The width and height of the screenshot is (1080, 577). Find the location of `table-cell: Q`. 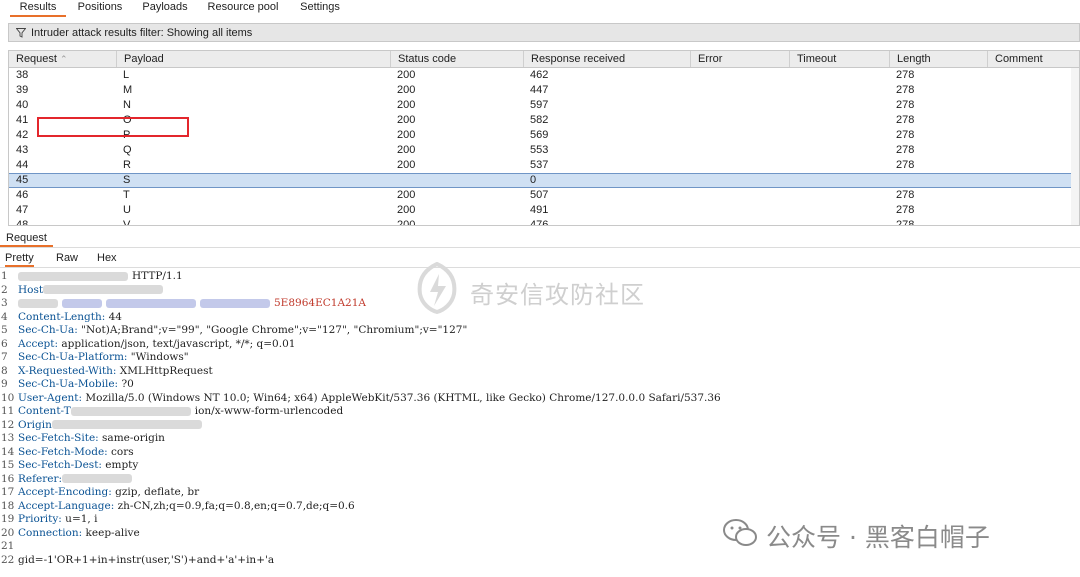

table-cell: Q is located at coordinates (127, 150).